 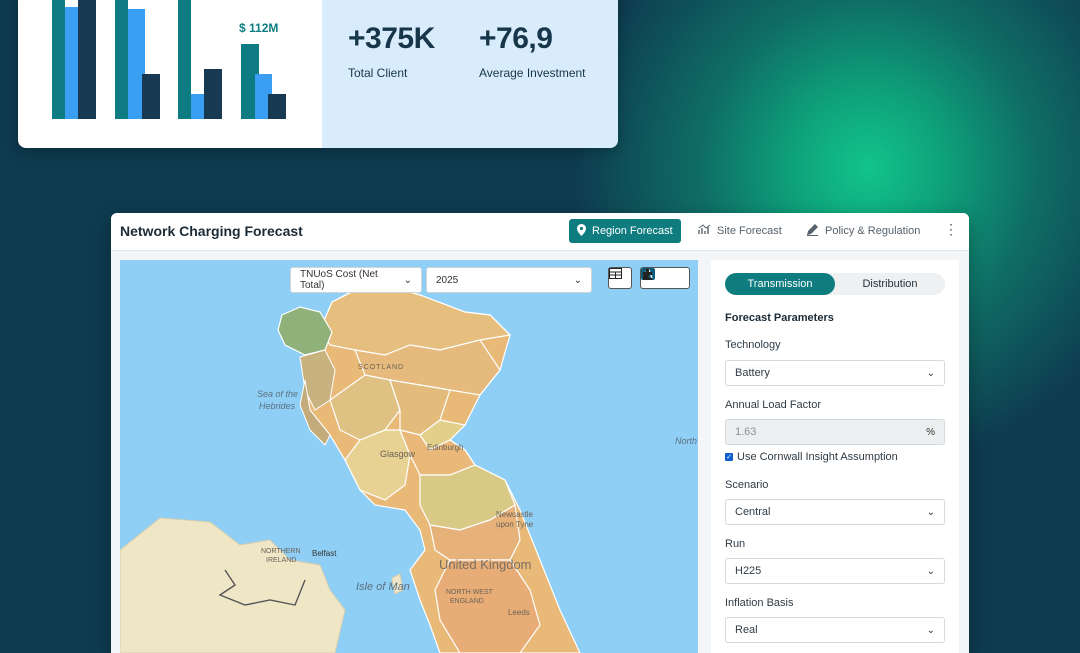 I want to click on year-select-value: 2025, so click(x=447, y=280).